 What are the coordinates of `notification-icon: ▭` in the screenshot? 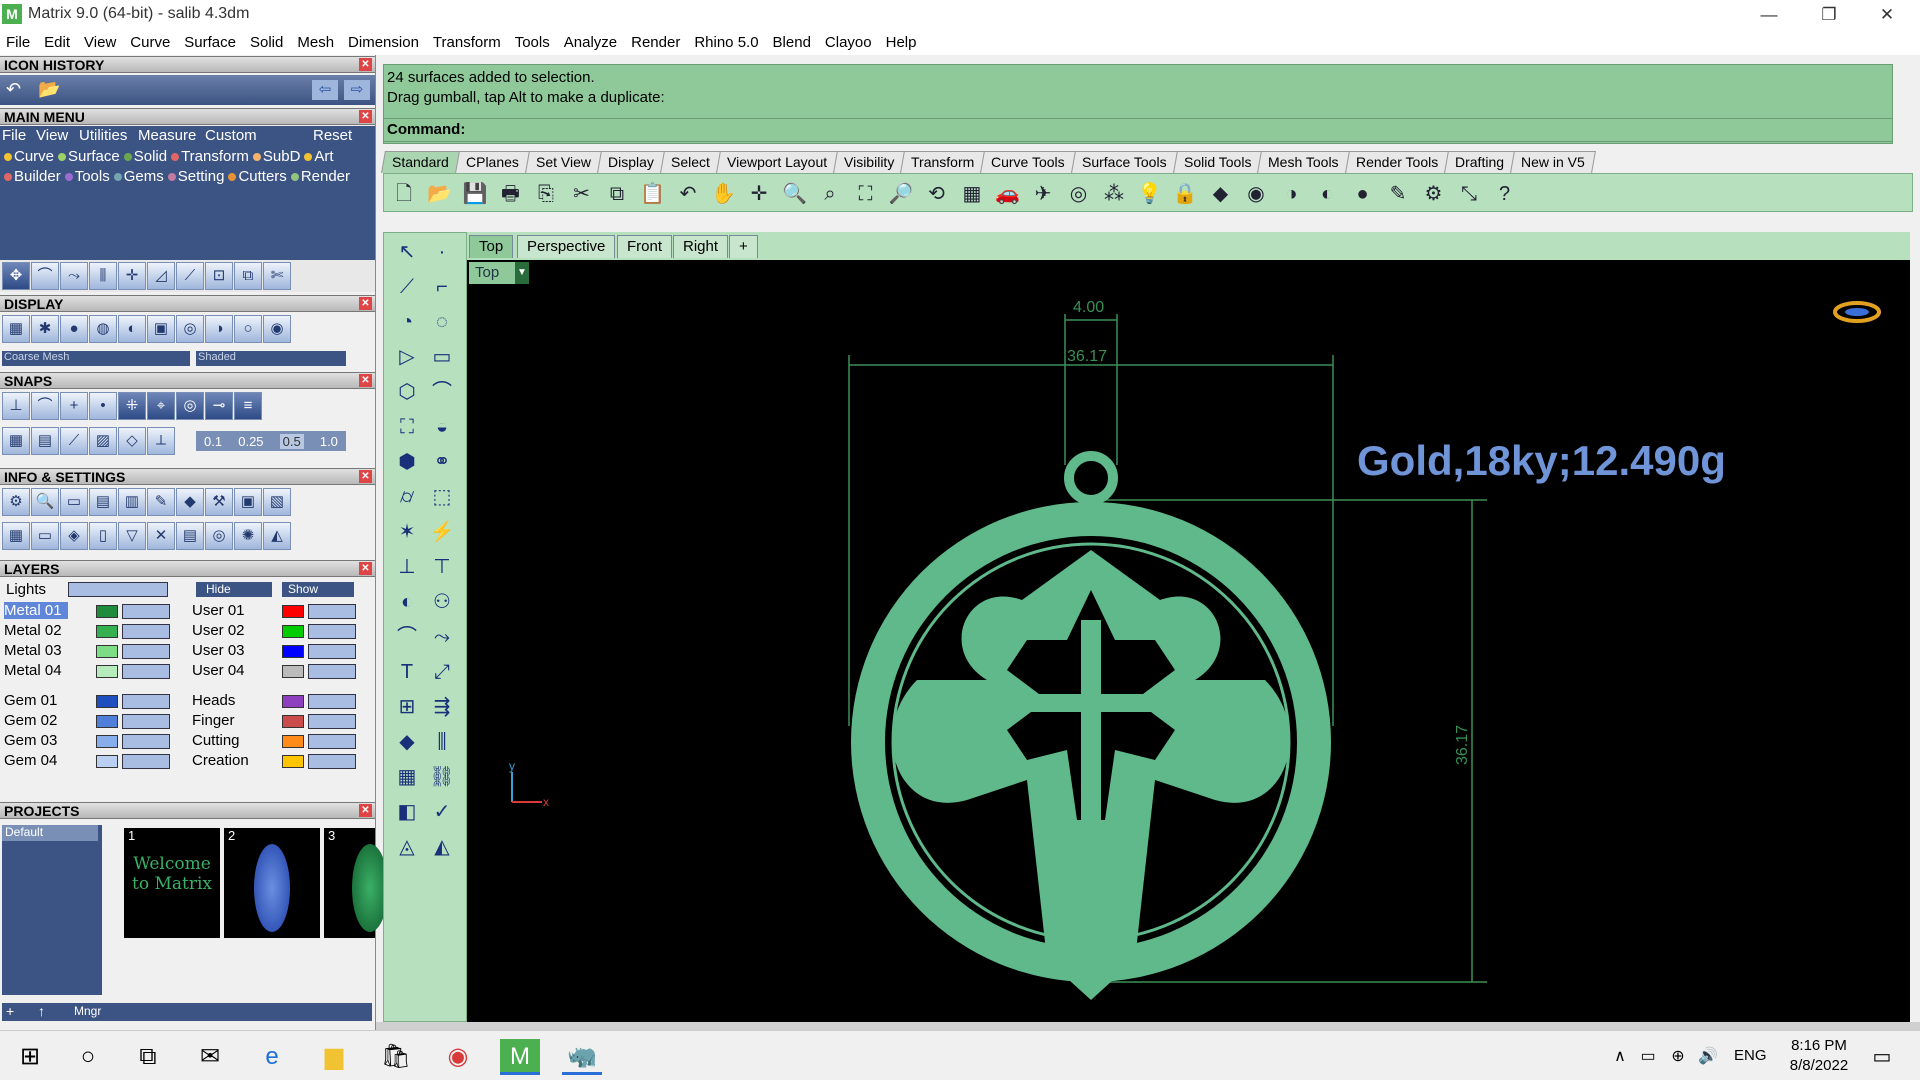 It's located at (1882, 1057).